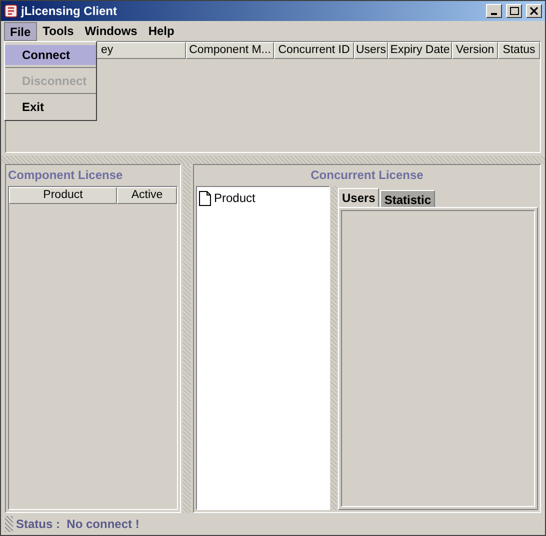  What do you see at coordinates (66, 175) in the screenshot?
I see `panel-title: Component License` at bounding box center [66, 175].